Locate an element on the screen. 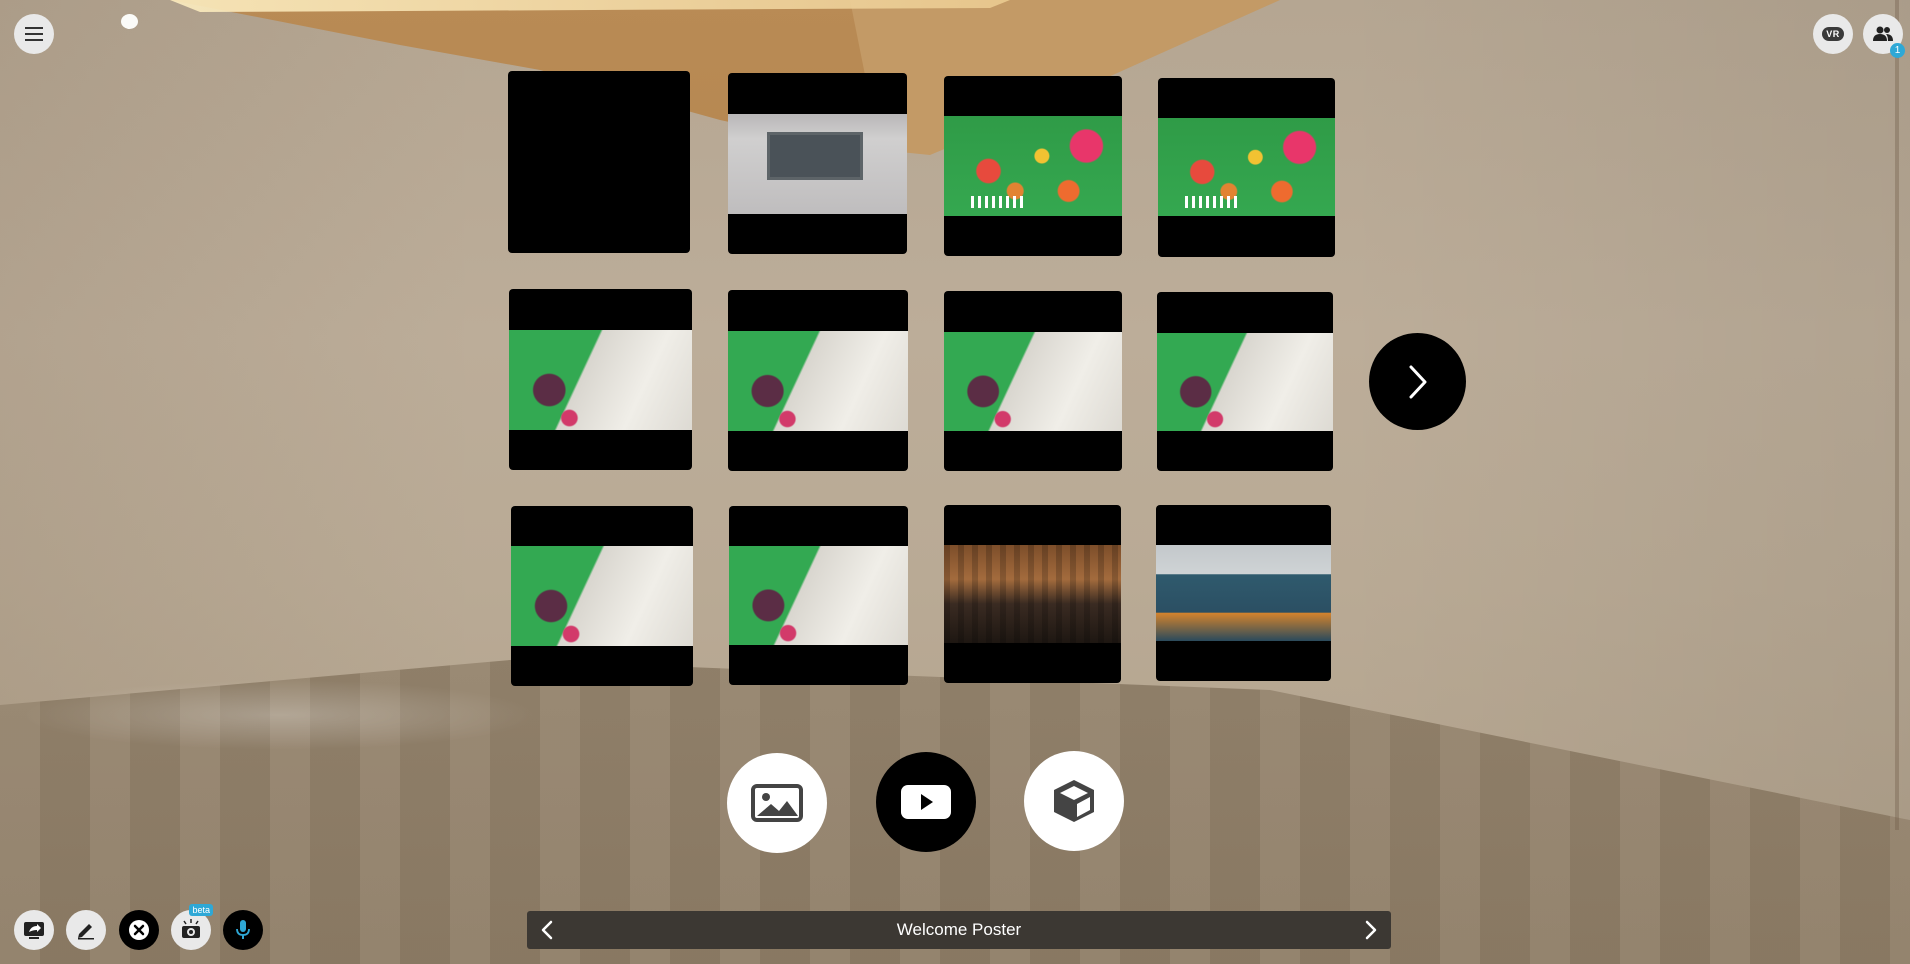 This screenshot has height=964, width=1910. image-icon is located at coordinates (777, 803).